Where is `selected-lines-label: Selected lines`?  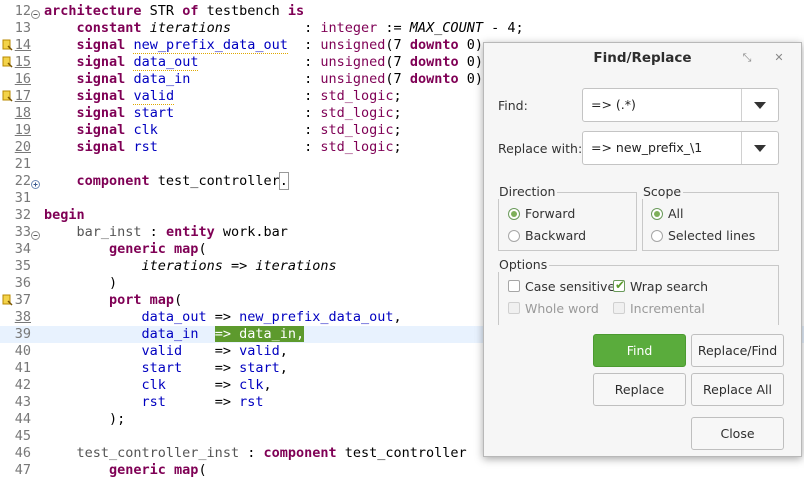
selected-lines-label: Selected lines is located at coordinates (711, 235).